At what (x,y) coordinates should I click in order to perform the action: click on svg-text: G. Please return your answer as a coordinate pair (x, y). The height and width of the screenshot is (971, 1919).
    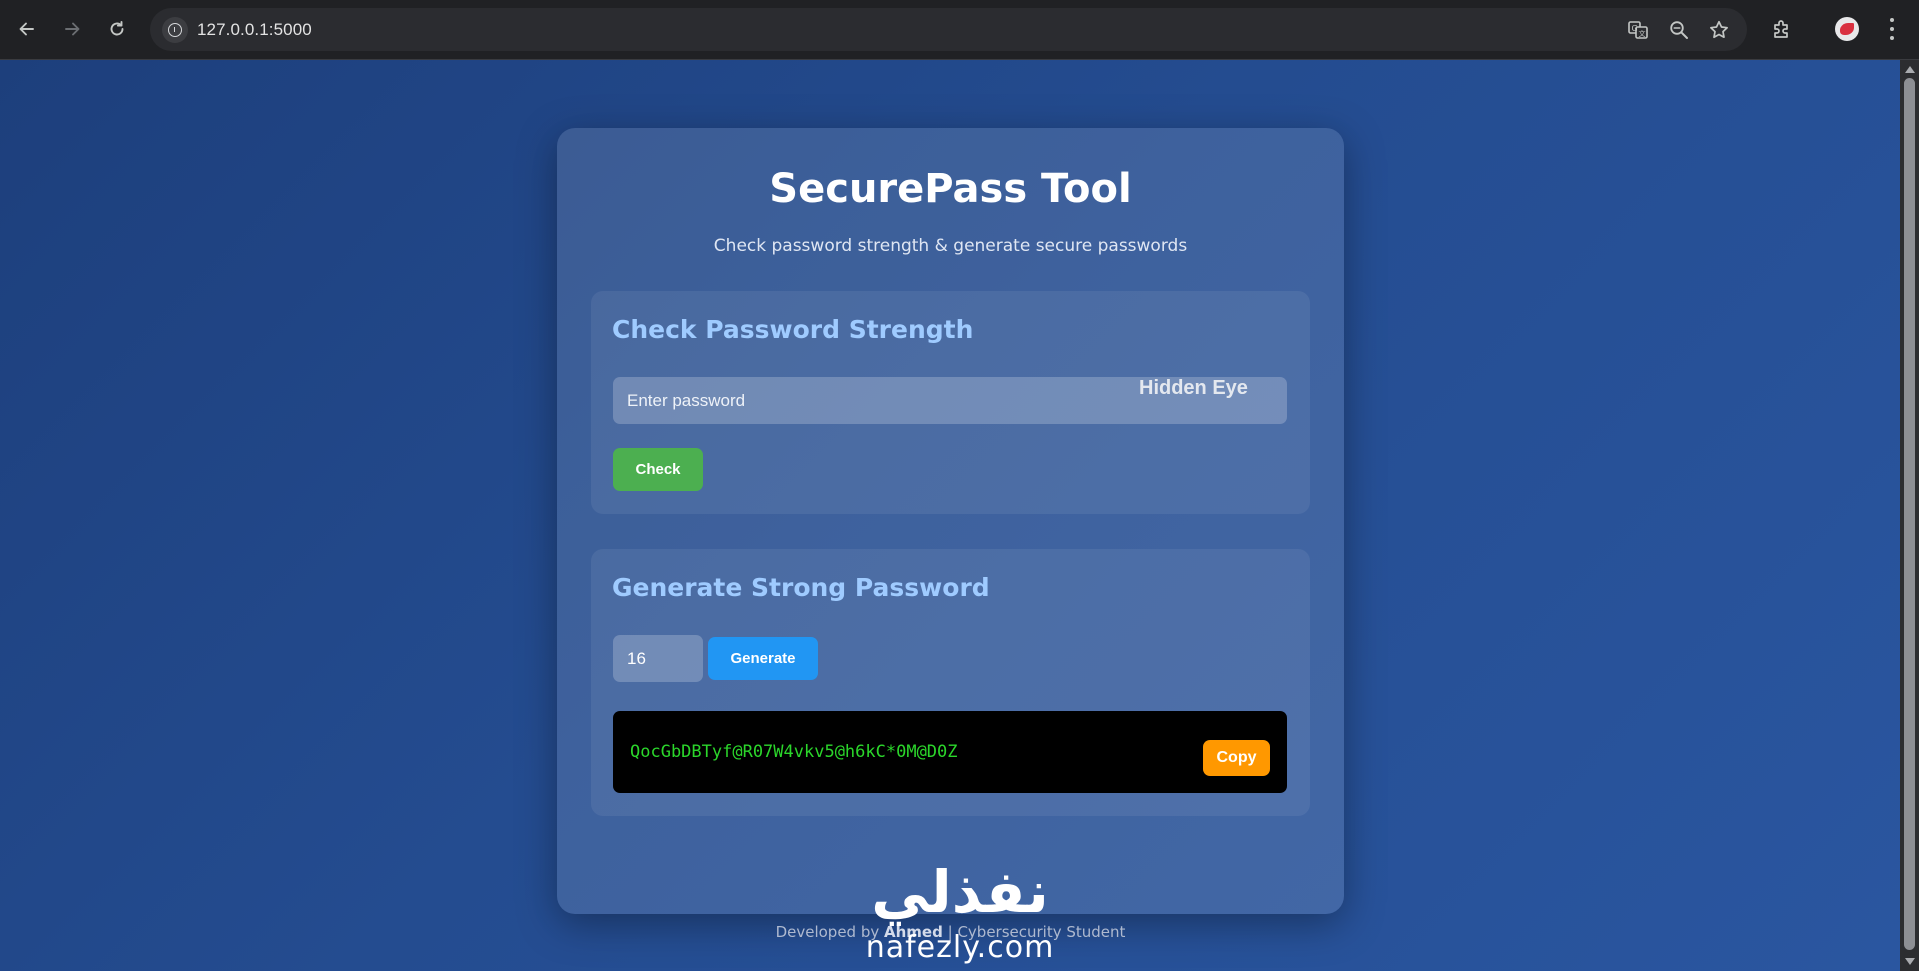
    Looking at the image, I should click on (1635, 28).